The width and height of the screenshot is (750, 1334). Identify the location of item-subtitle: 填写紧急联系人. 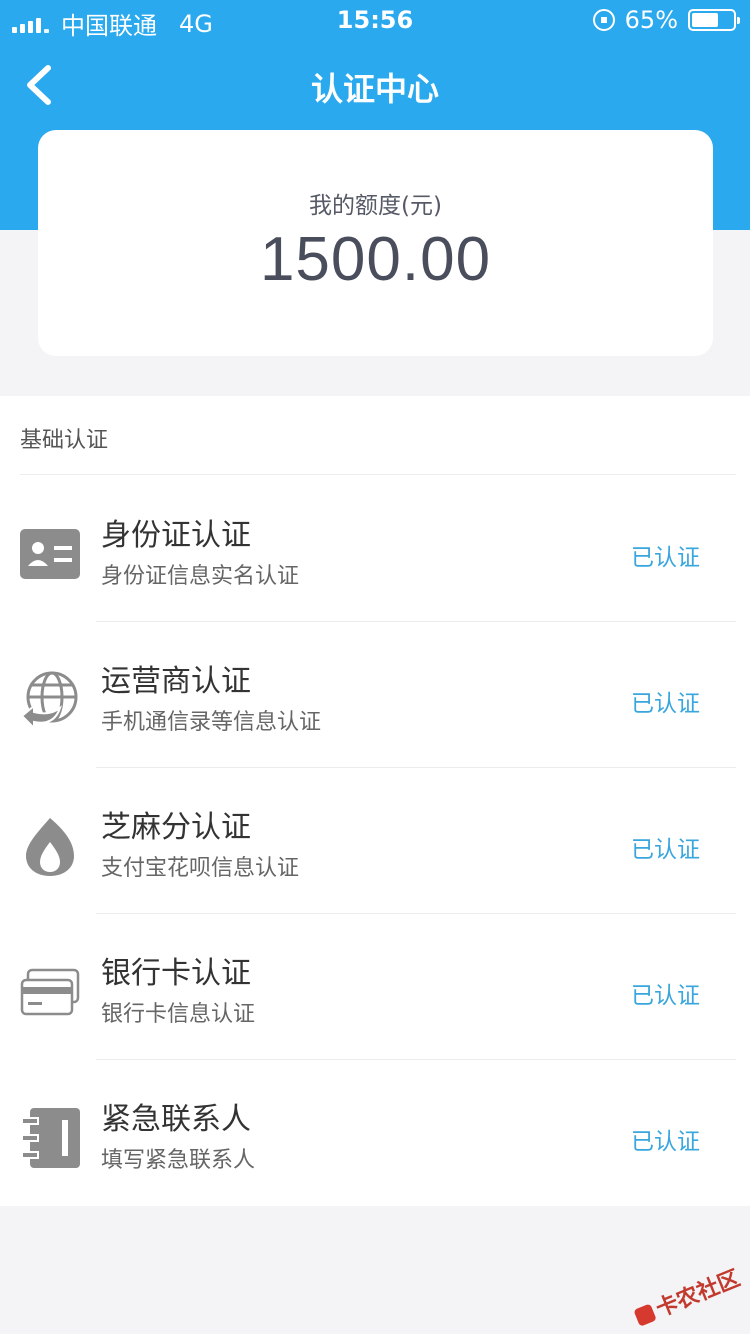
(178, 1160).